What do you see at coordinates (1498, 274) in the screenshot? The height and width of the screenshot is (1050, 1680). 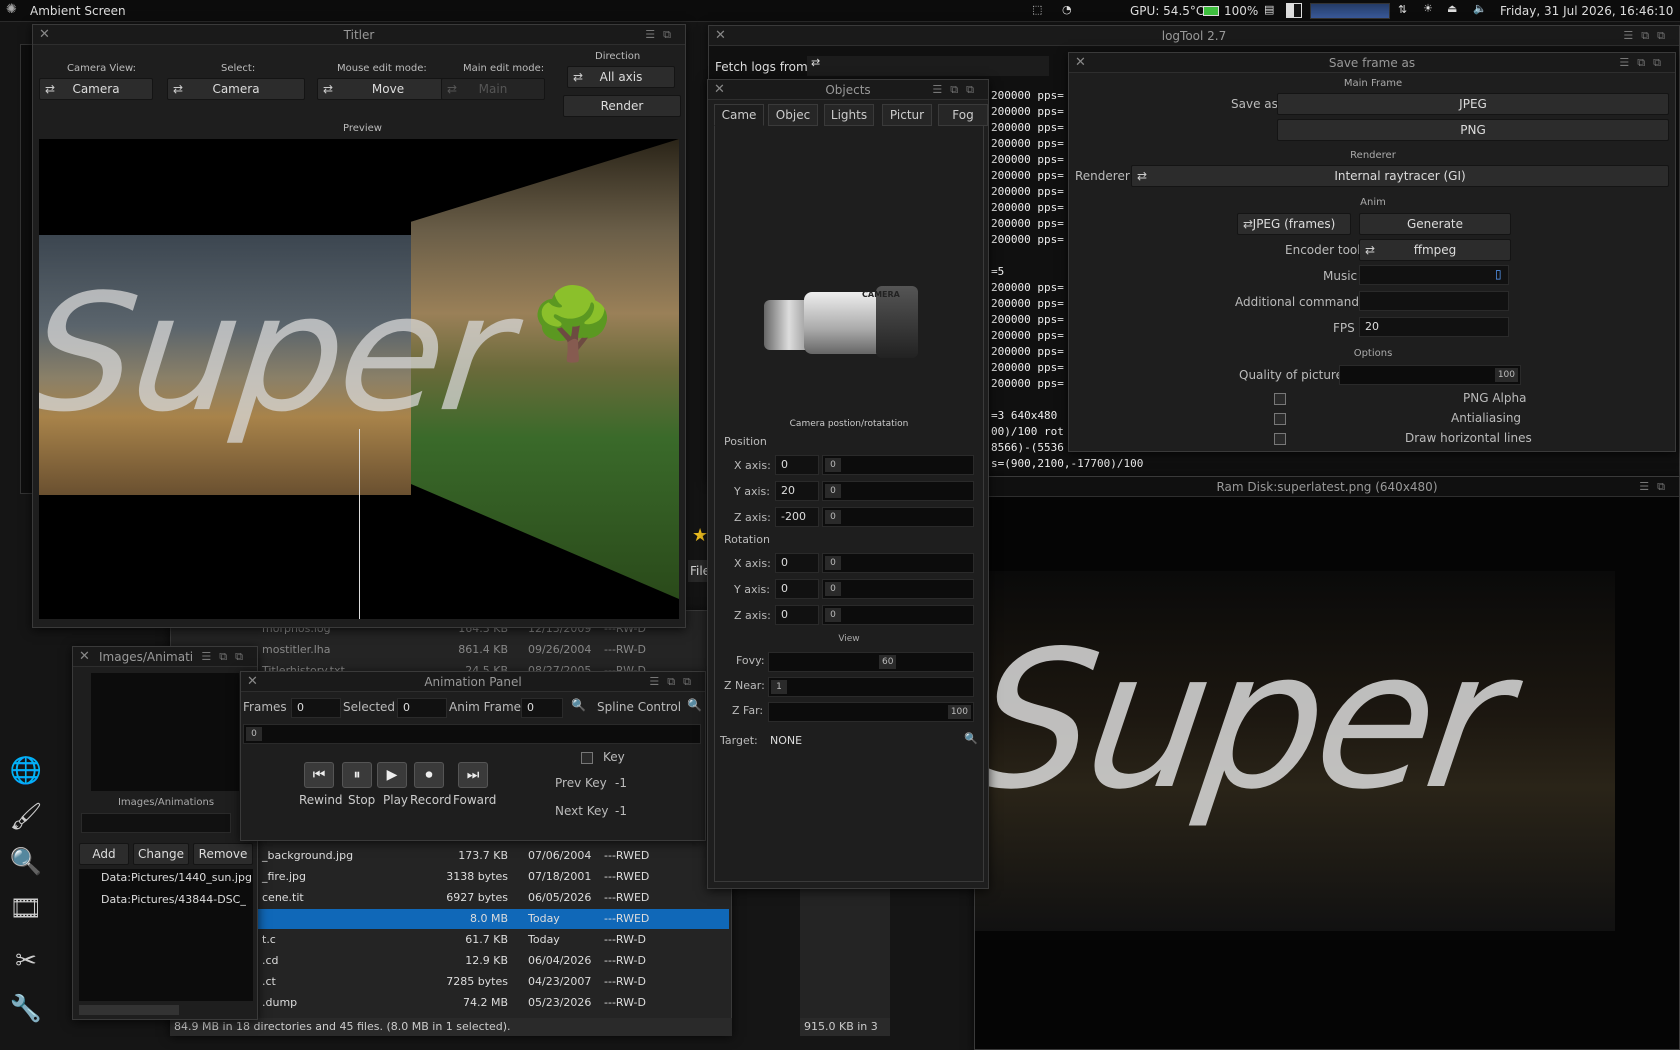 I see `file-picker-icon: ▯` at bounding box center [1498, 274].